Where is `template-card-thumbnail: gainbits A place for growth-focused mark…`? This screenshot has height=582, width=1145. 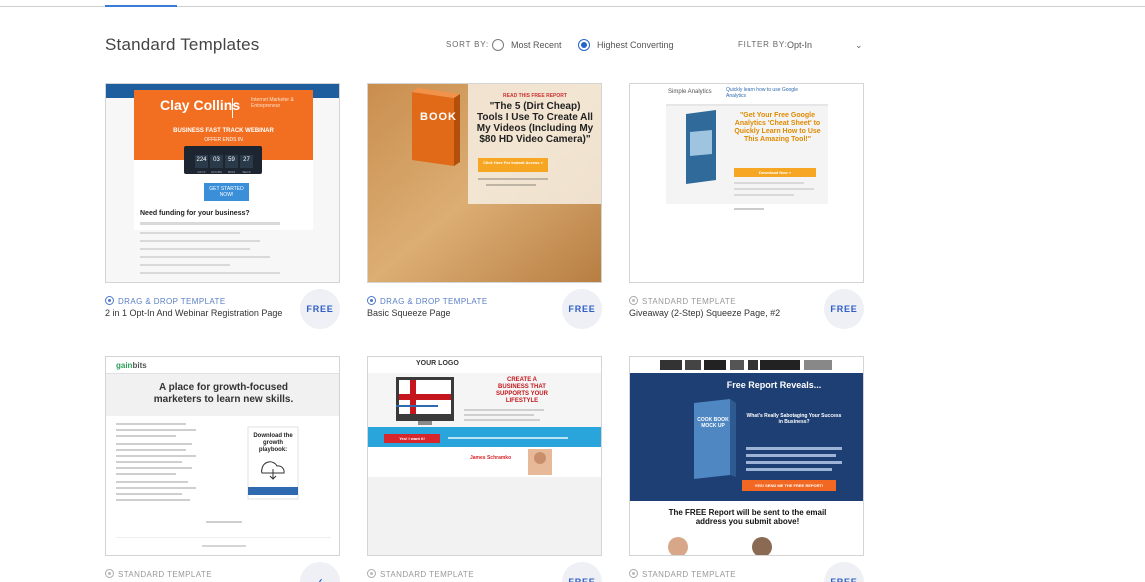 template-card-thumbnail: gainbits A place for growth-focused mark… is located at coordinates (222, 456).